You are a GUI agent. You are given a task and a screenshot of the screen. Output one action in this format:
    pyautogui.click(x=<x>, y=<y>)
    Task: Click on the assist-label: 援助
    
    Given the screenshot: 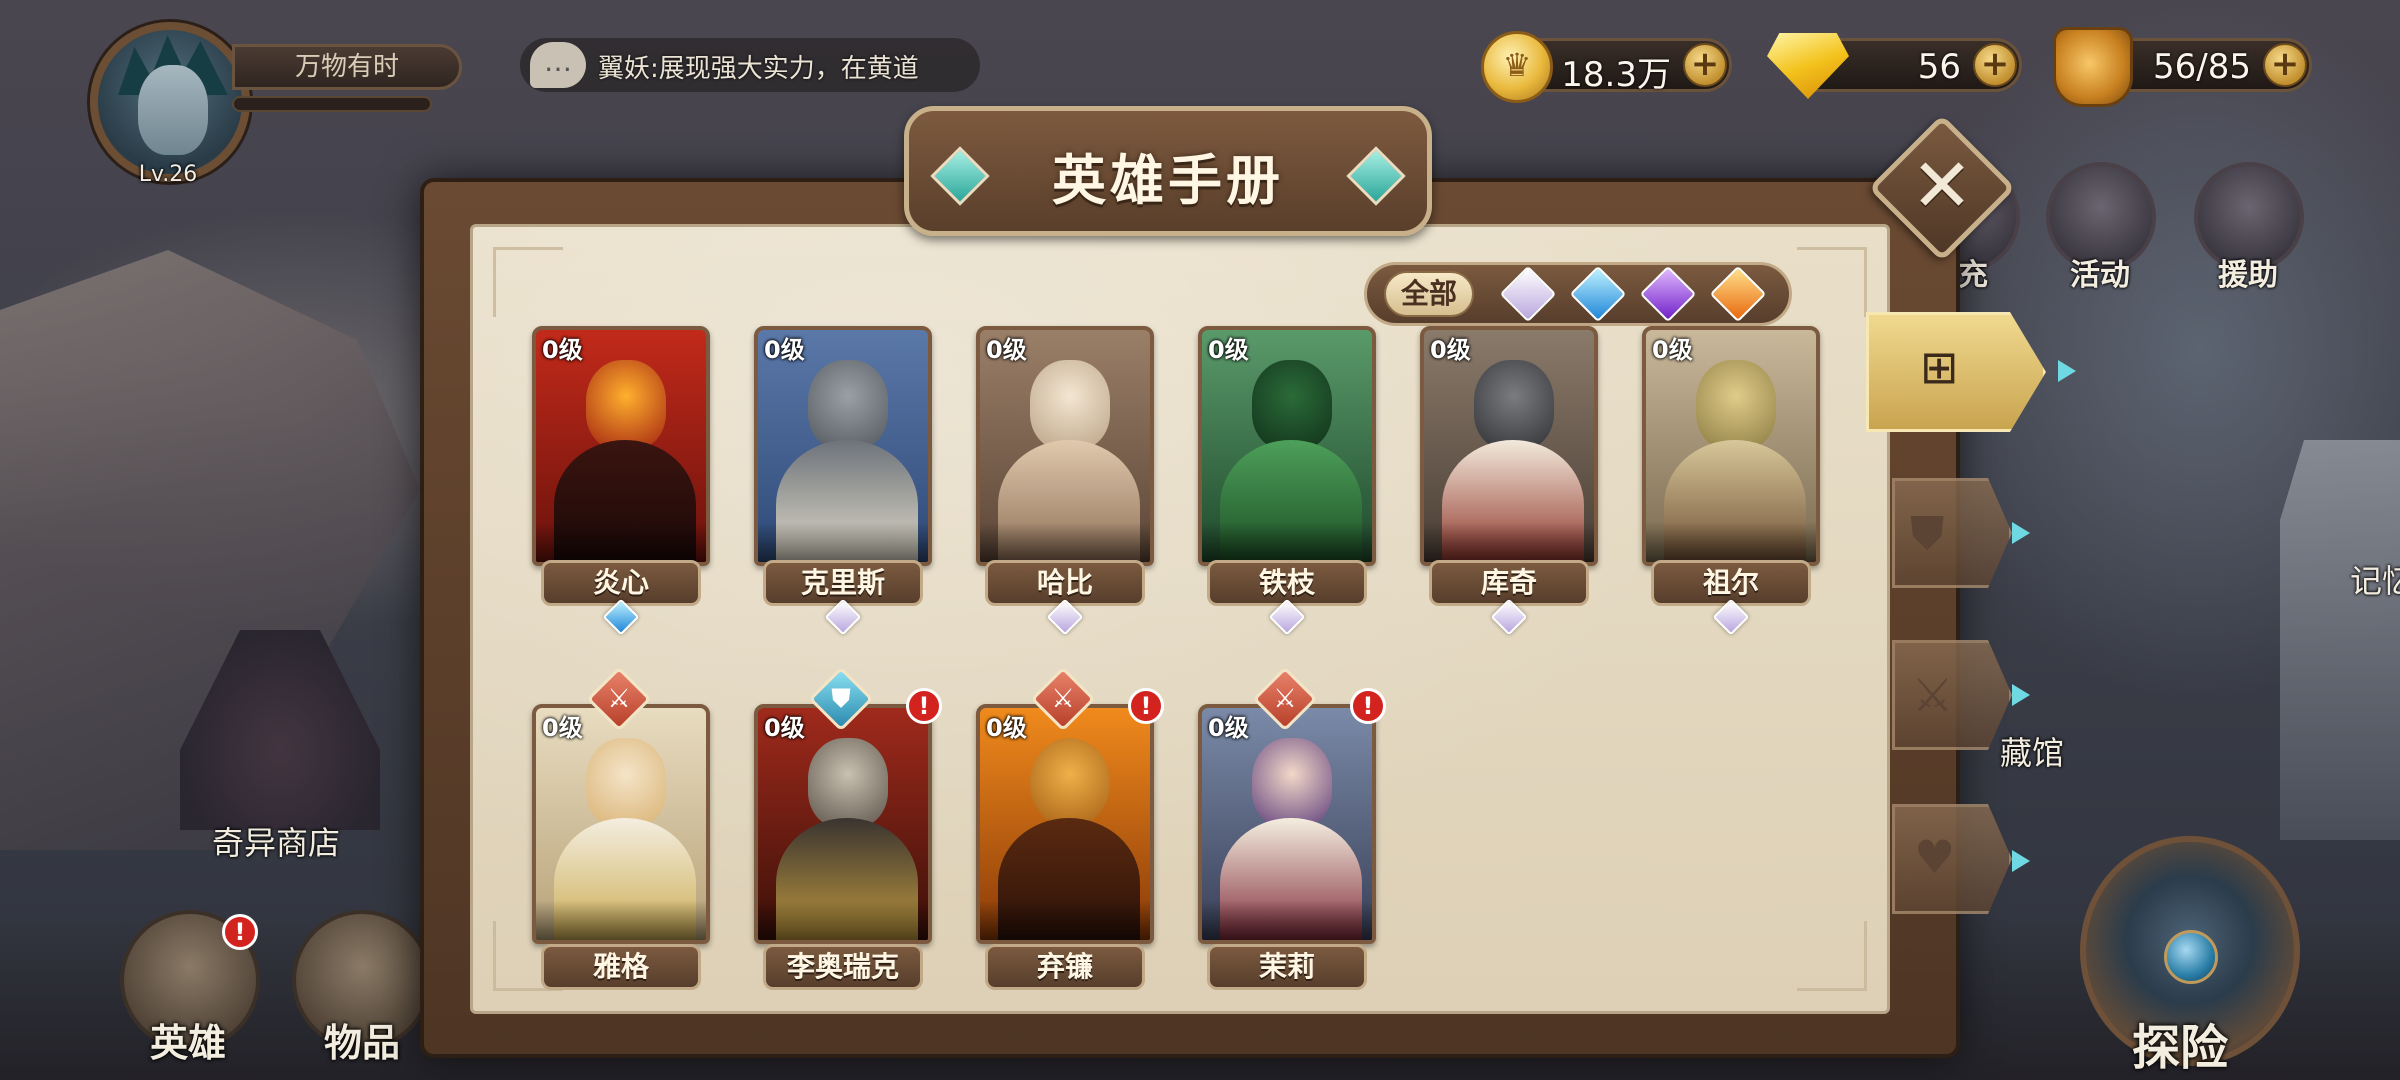 What is the action you would take?
    pyautogui.click(x=2248, y=275)
    